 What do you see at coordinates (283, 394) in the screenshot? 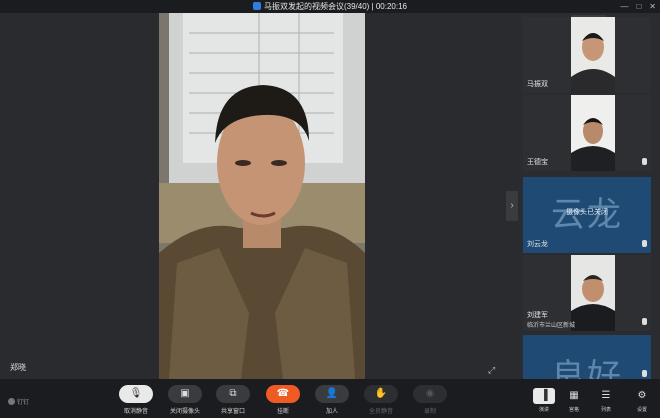
I see `hang-up-icon: ☎` at bounding box center [283, 394].